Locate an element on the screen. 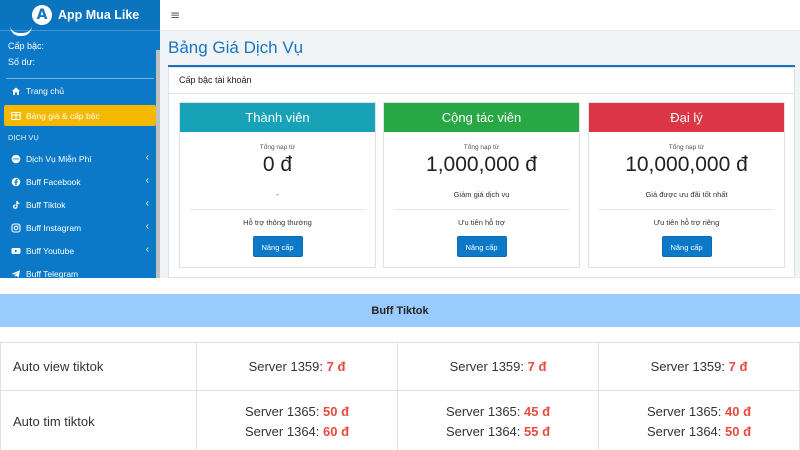 The height and width of the screenshot is (450, 800). service-name: Auto view tiktok is located at coordinates (98, 366).